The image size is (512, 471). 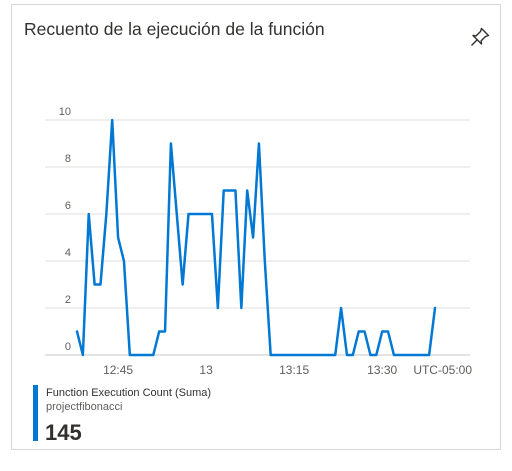 I want to click on y-tick-label: 2, so click(x=68, y=300).